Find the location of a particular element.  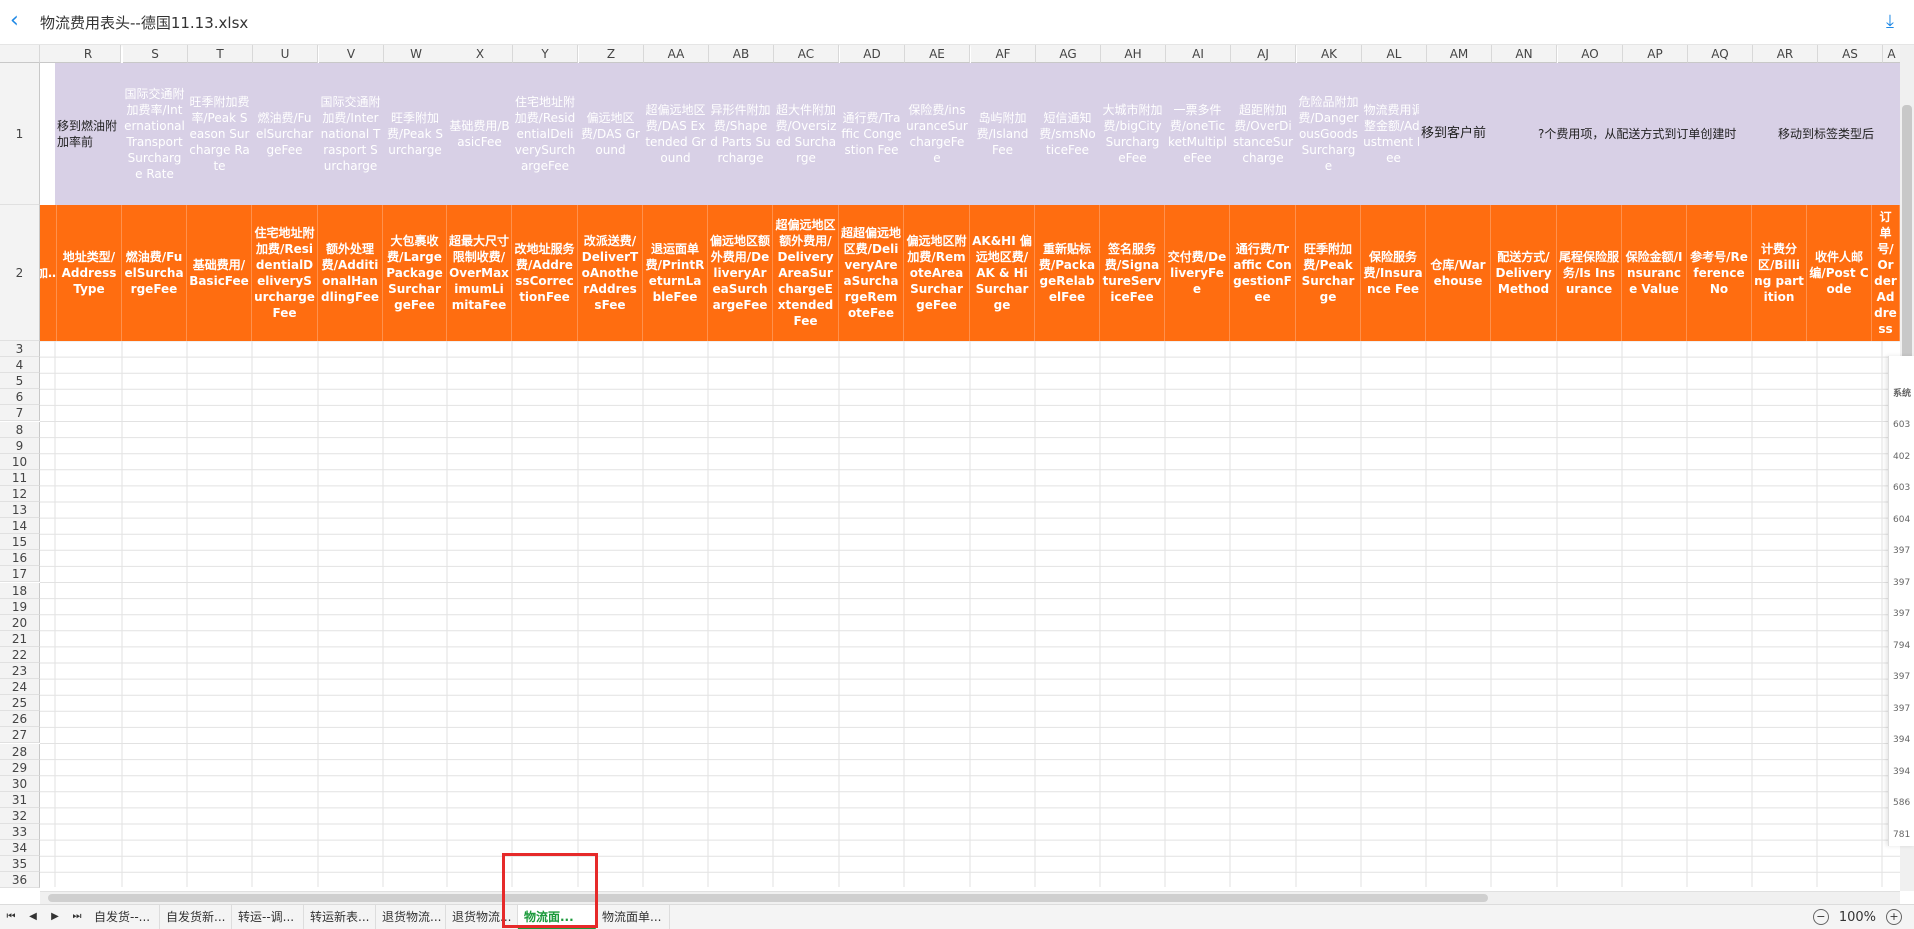

row-number: 26 is located at coordinates (20, 719).